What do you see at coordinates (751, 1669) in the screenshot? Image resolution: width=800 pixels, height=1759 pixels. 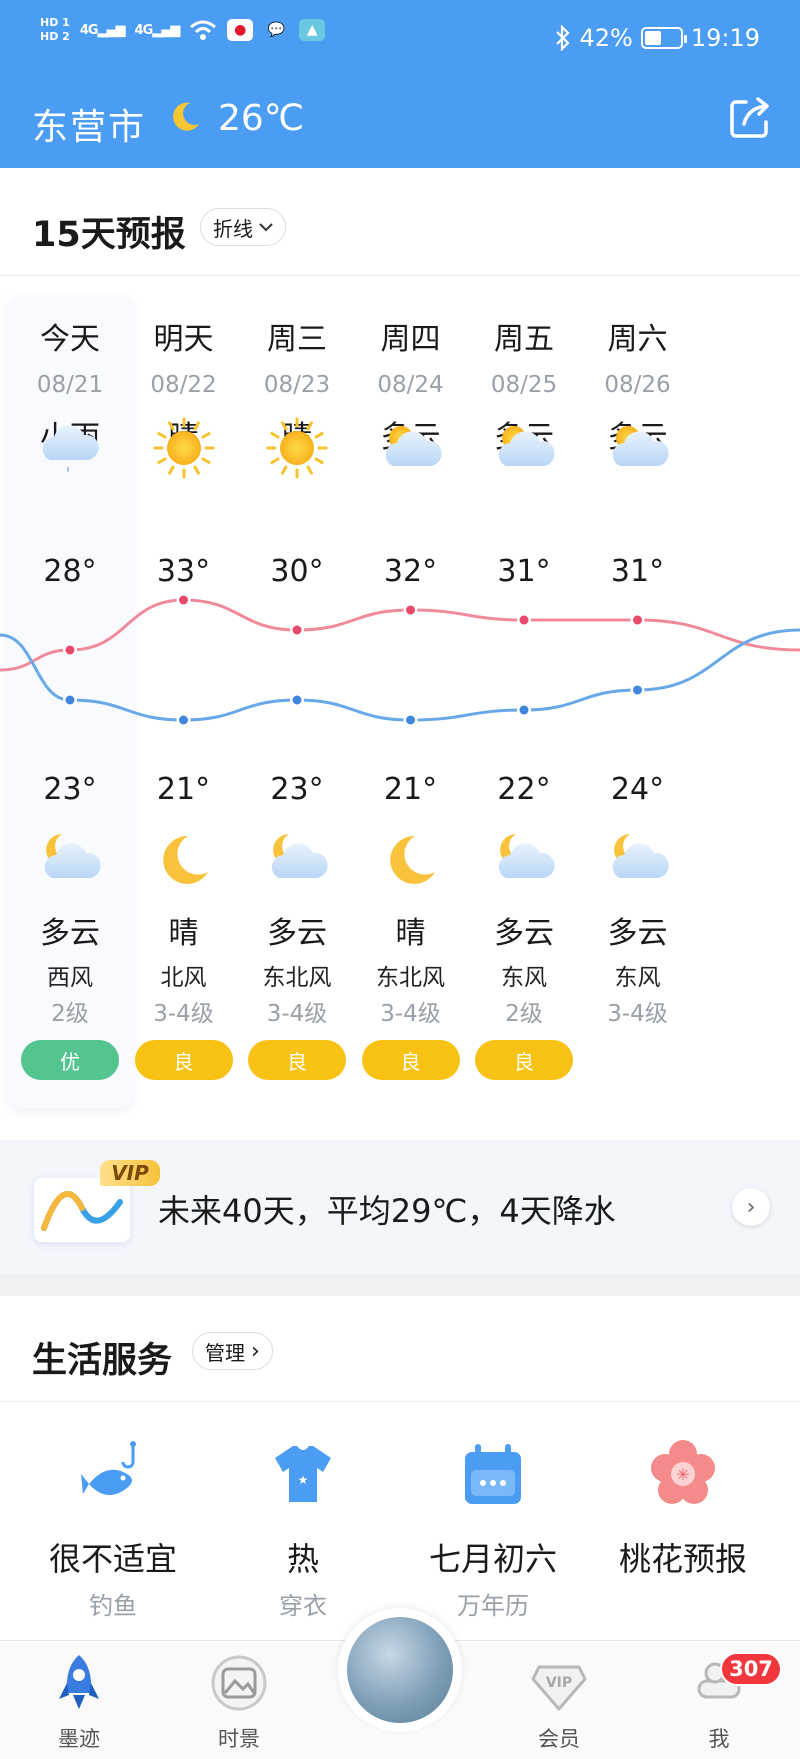 I see `notification-badge: 307` at bounding box center [751, 1669].